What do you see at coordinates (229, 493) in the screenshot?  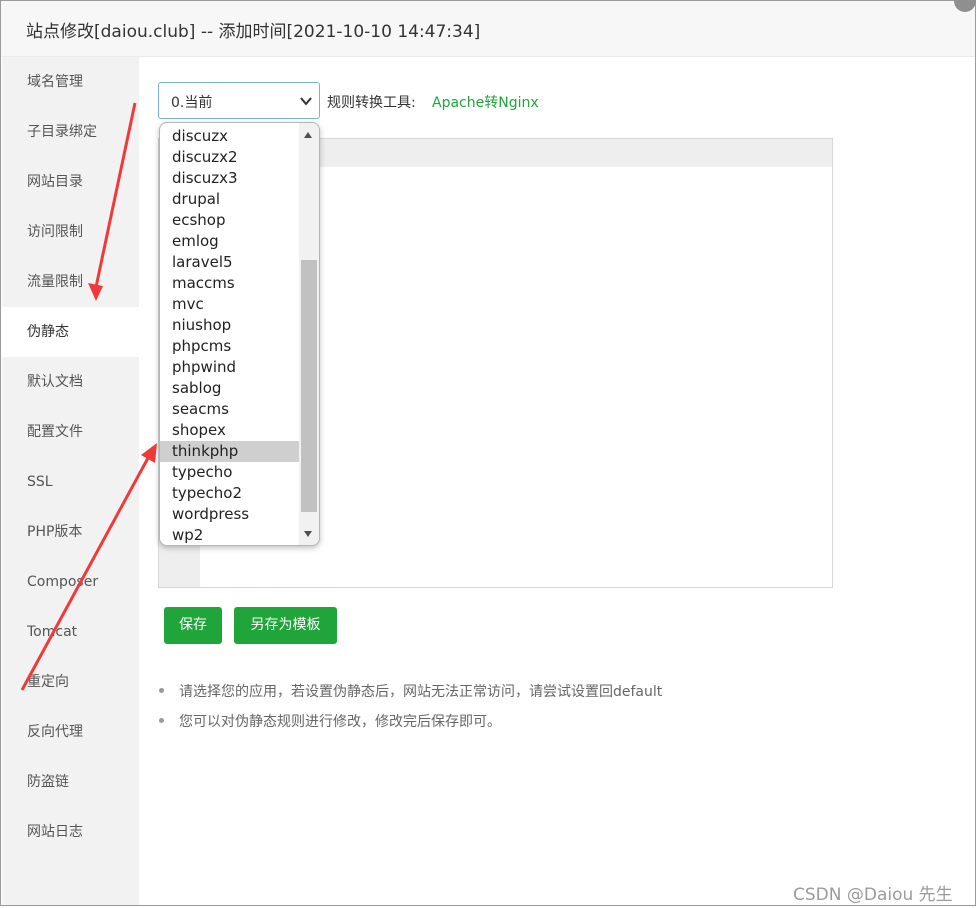 I see `dropdown-option: typecho2` at bounding box center [229, 493].